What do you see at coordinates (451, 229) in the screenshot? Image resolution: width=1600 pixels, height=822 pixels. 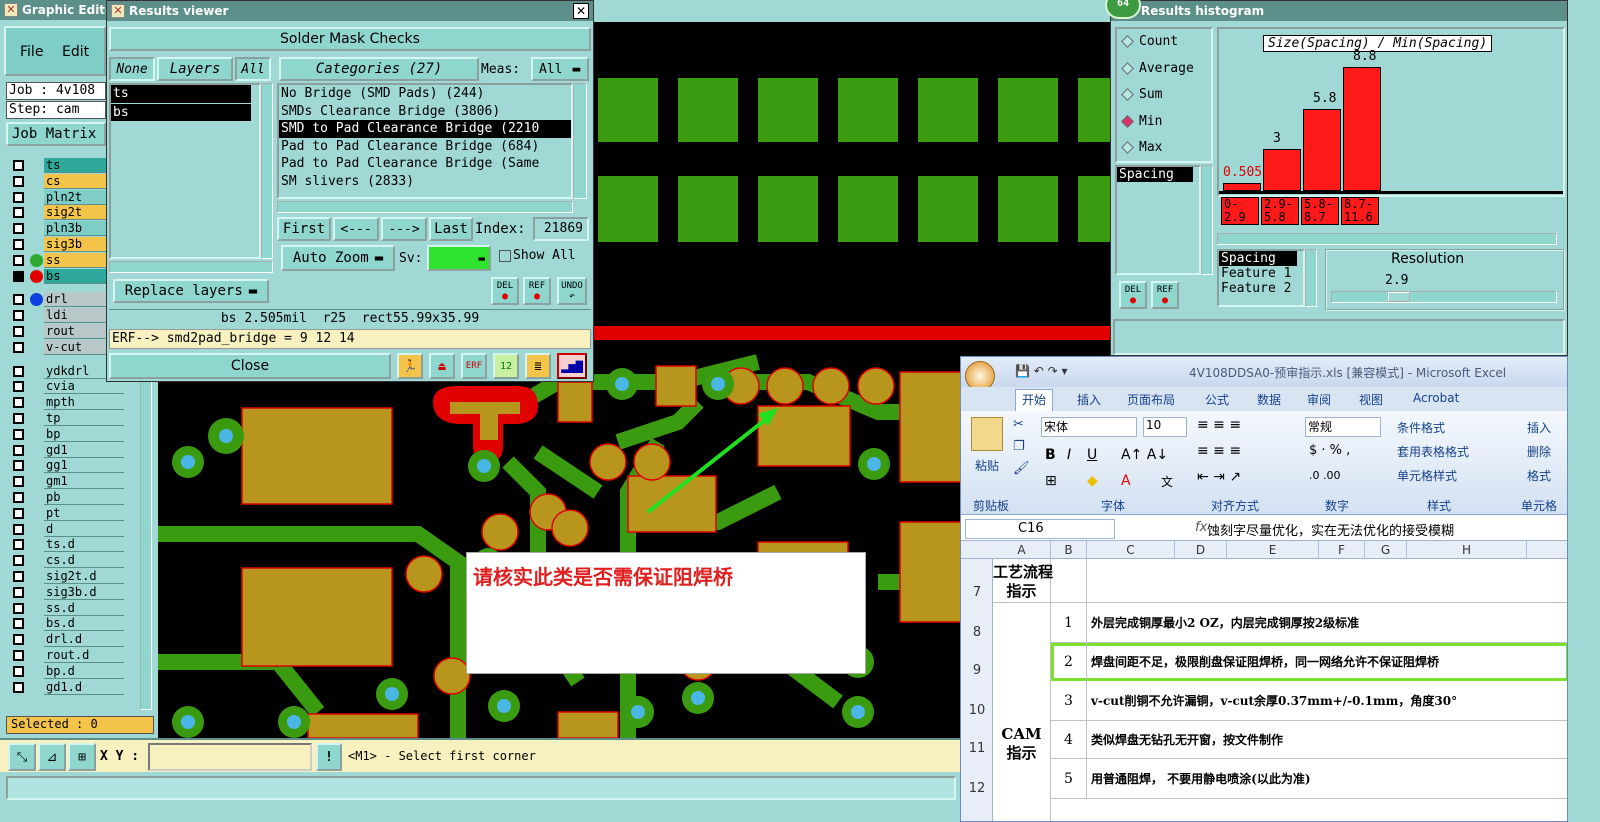 I see `last-button: Last` at bounding box center [451, 229].